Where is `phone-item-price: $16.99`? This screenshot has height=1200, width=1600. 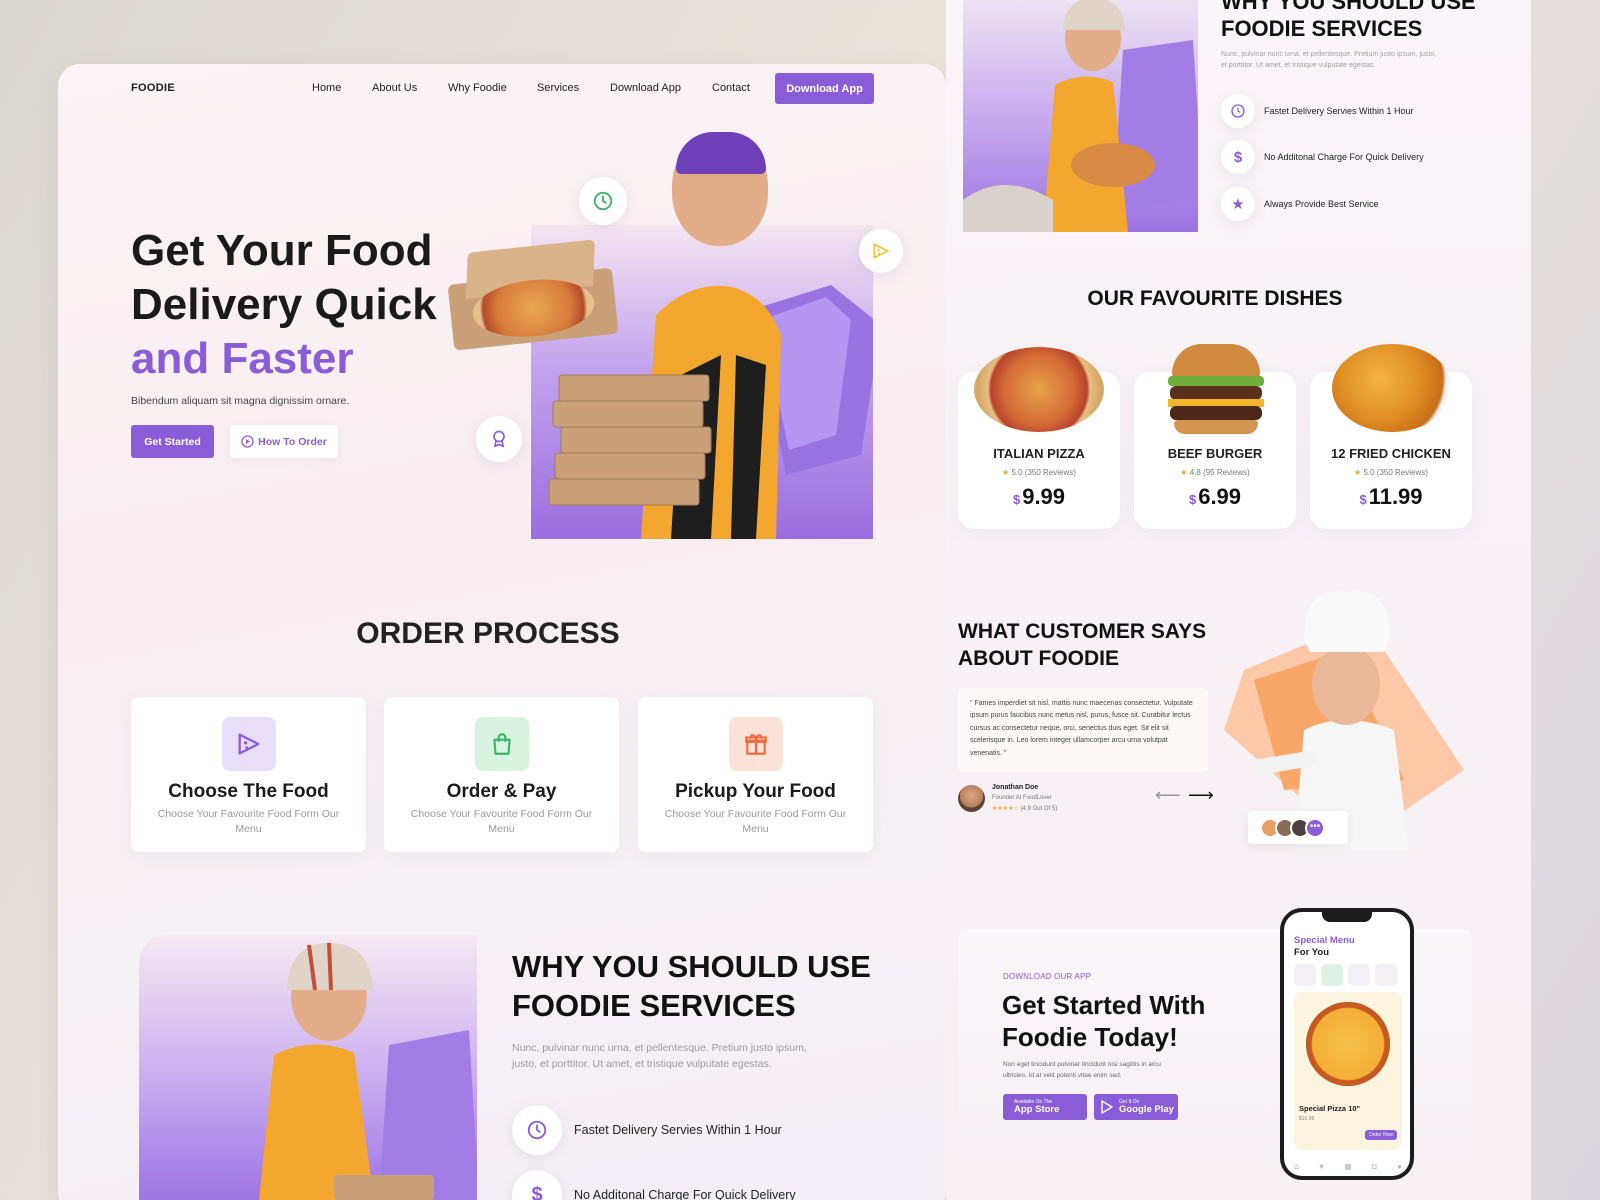 phone-item-price: $16.99 is located at coordinates (1307, 1119).